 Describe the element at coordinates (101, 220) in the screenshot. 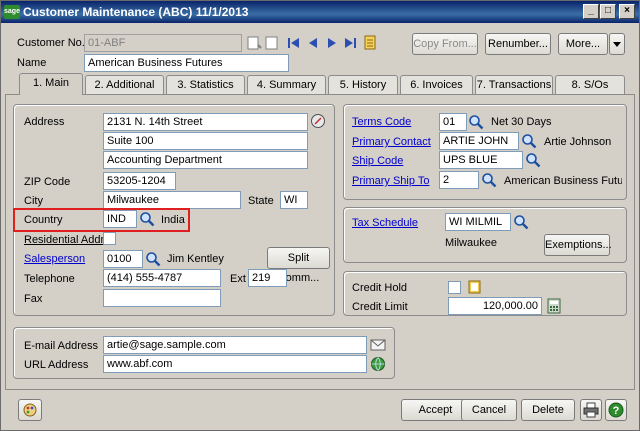

I see `country-highlight-box` at that location.